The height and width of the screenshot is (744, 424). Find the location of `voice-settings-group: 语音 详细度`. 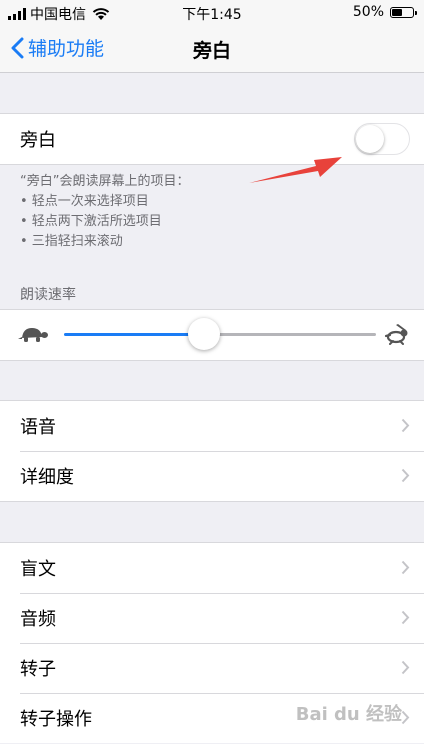

voice-settings-group: 语音 详细度 is located at coordinates (212, 451).